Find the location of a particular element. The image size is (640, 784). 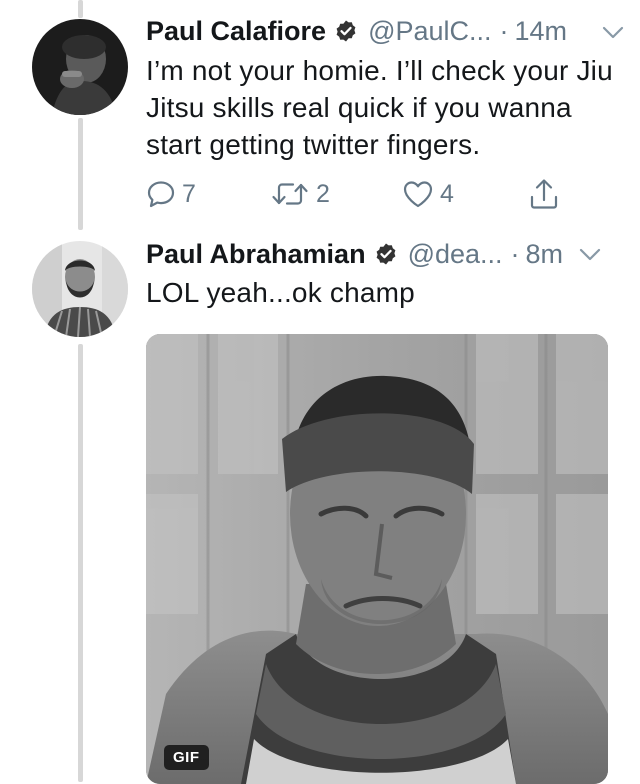

display-name: Paul Calafiore is located at coordinates (236, 31).